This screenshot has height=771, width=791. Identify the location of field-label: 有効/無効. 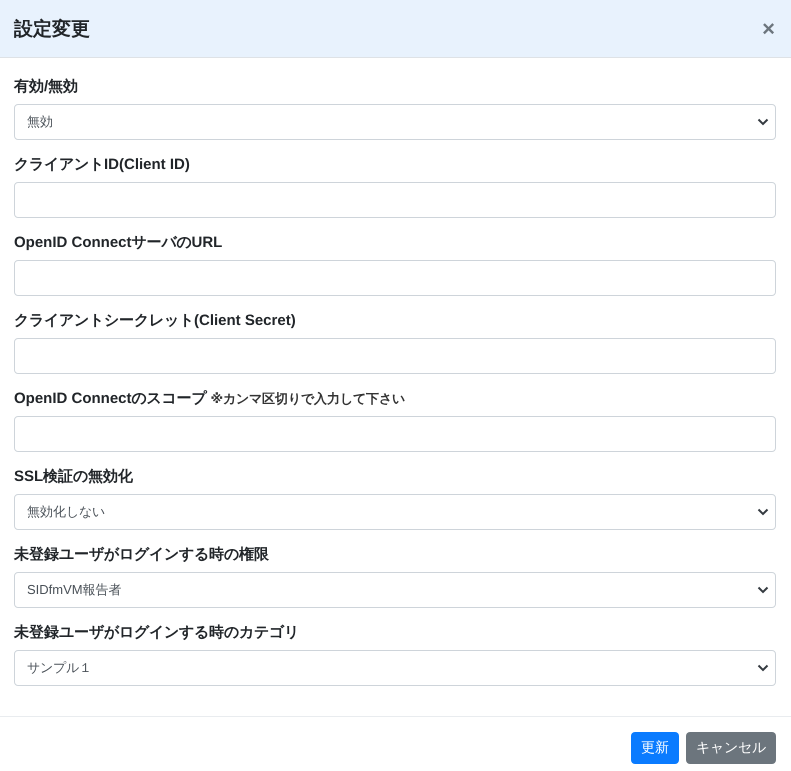
(46, 87).